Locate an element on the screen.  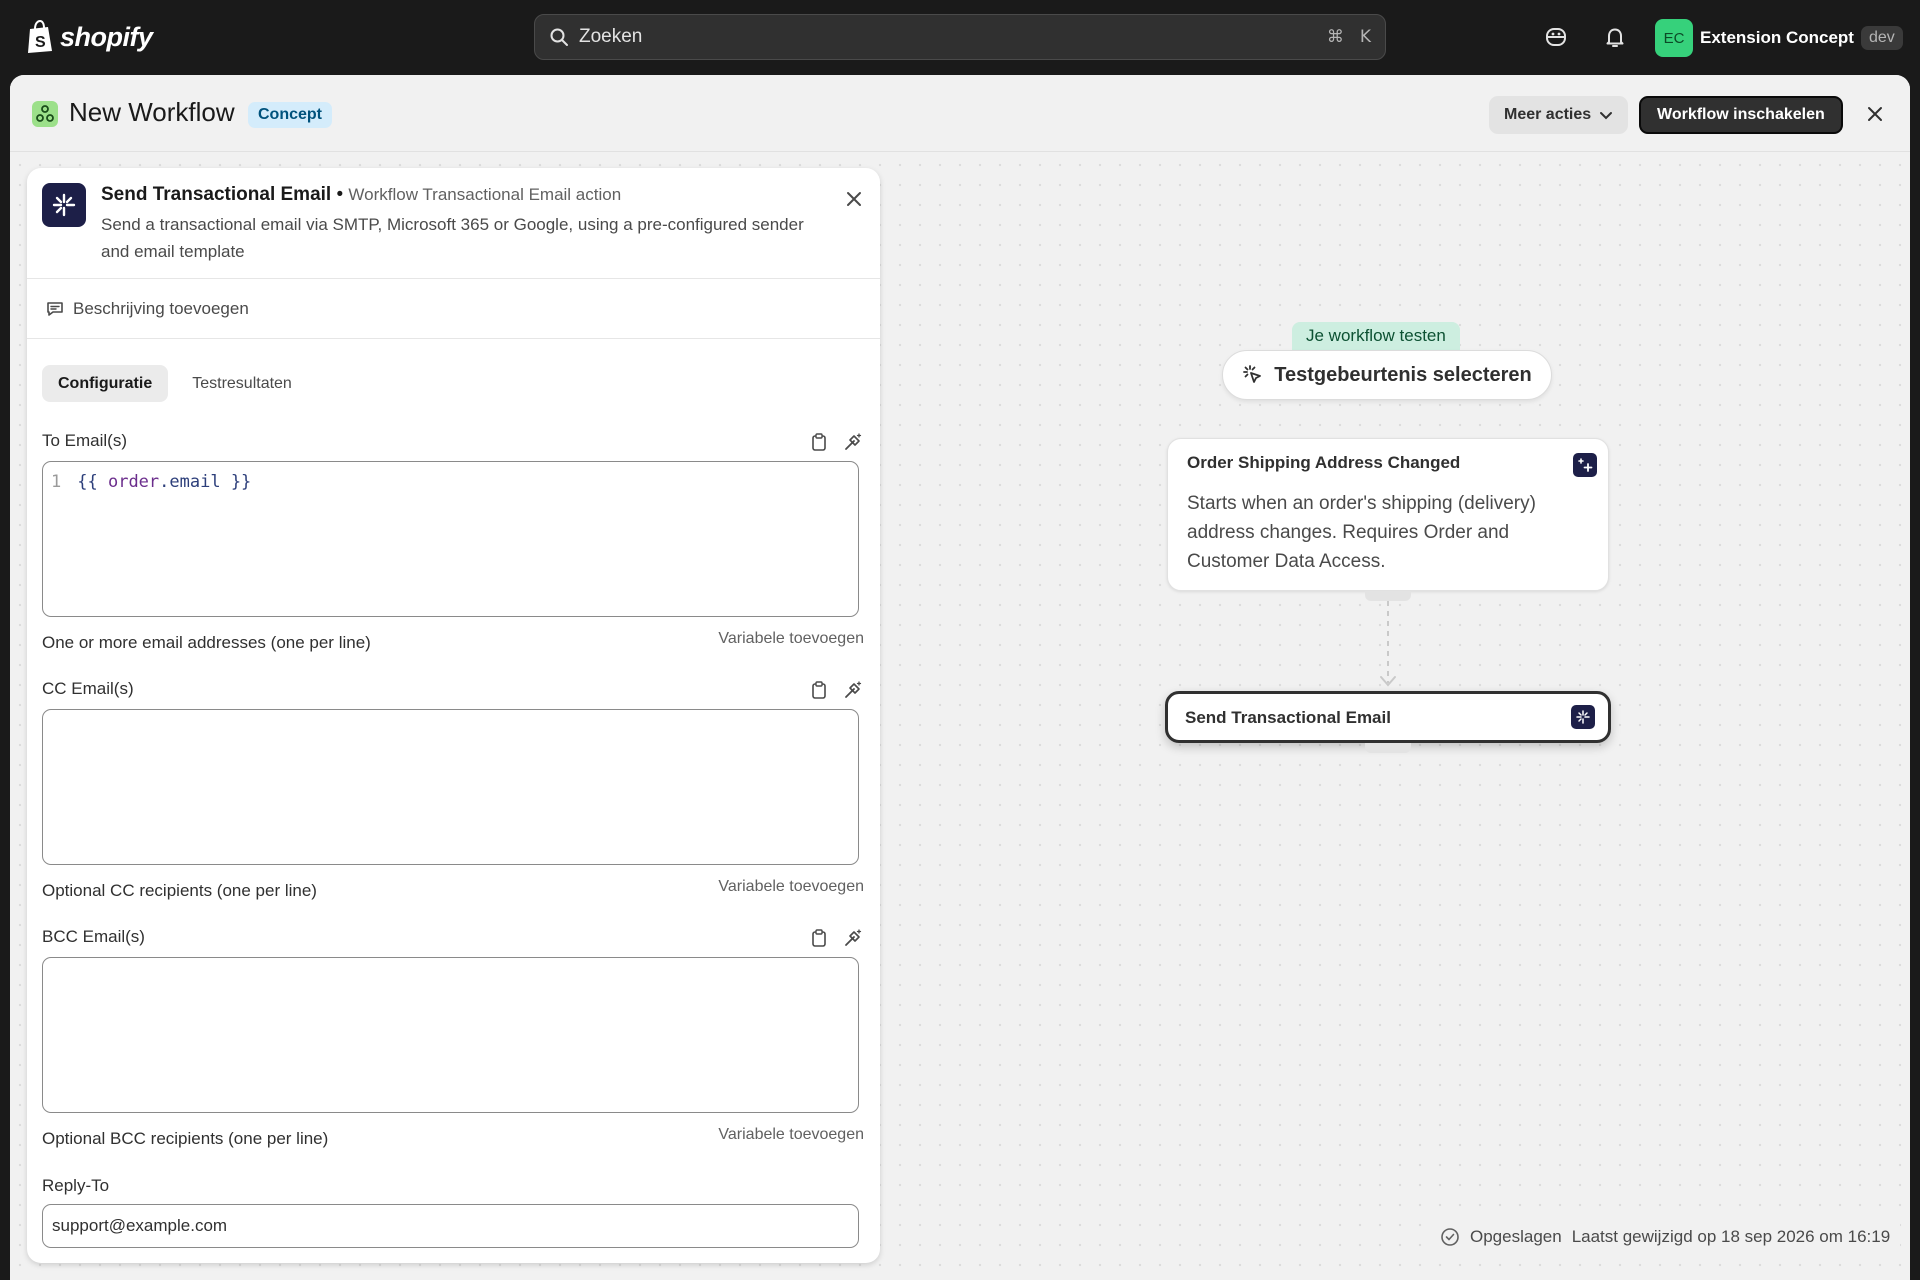
select-test-event-button: Testgebeurtenis selecteren is located at coordinates (1387, 375).